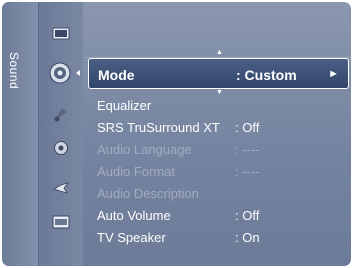  Describe the element at coordinates (61, 148) in the screenshot. I see `setup-icon` at that location.